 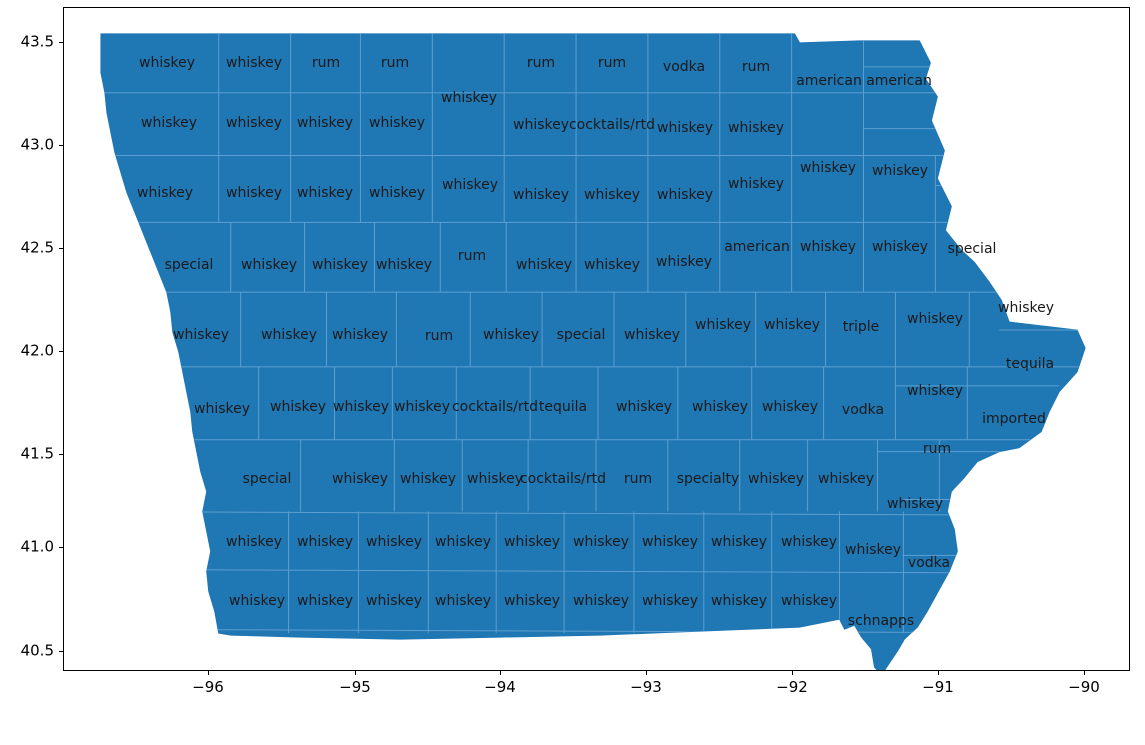 What do you see at coordinates (208, 687) in the screenshot?
I see `x-tick-label: −96` at bounding box center [208, 687].